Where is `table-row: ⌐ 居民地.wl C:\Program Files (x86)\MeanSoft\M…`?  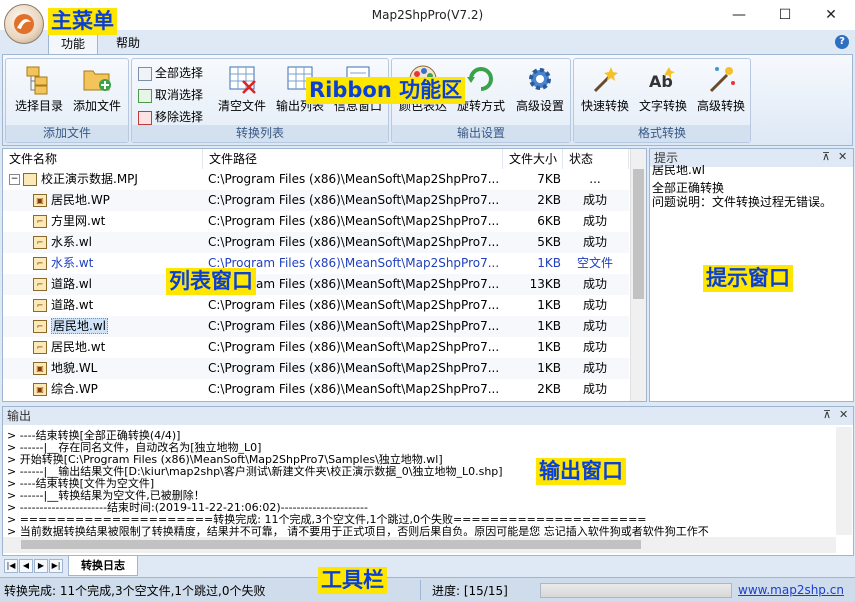 table-row: ⌐ 居民地.wl C:\Program Files (x86)\MeanSoft\M… is located at coordinates (316, 326).